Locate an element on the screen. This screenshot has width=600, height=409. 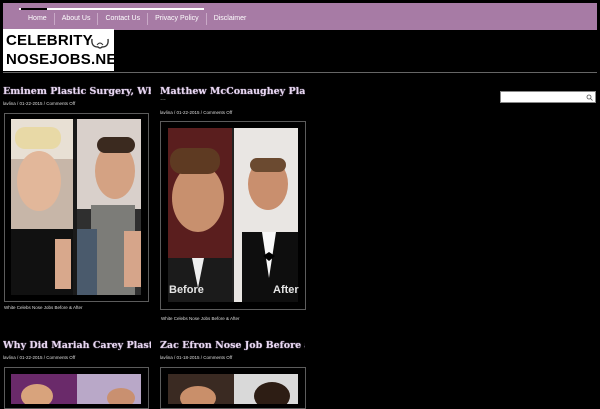
nose-icon is located at coordinates (100, 43).